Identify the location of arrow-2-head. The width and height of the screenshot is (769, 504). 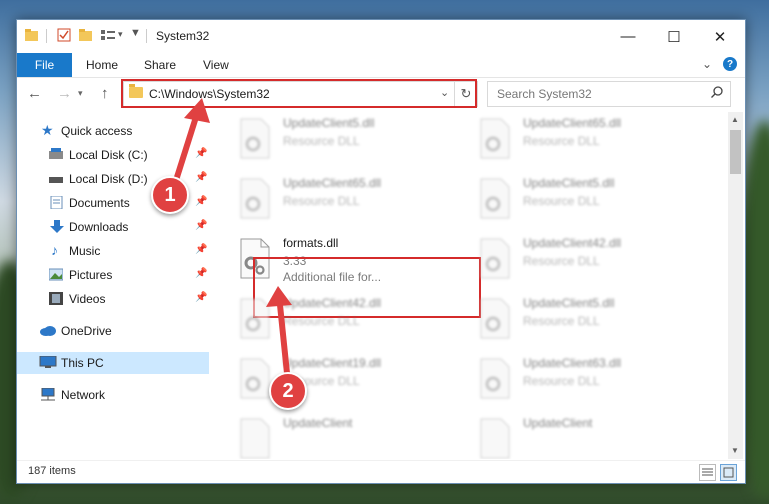
(279, 296).